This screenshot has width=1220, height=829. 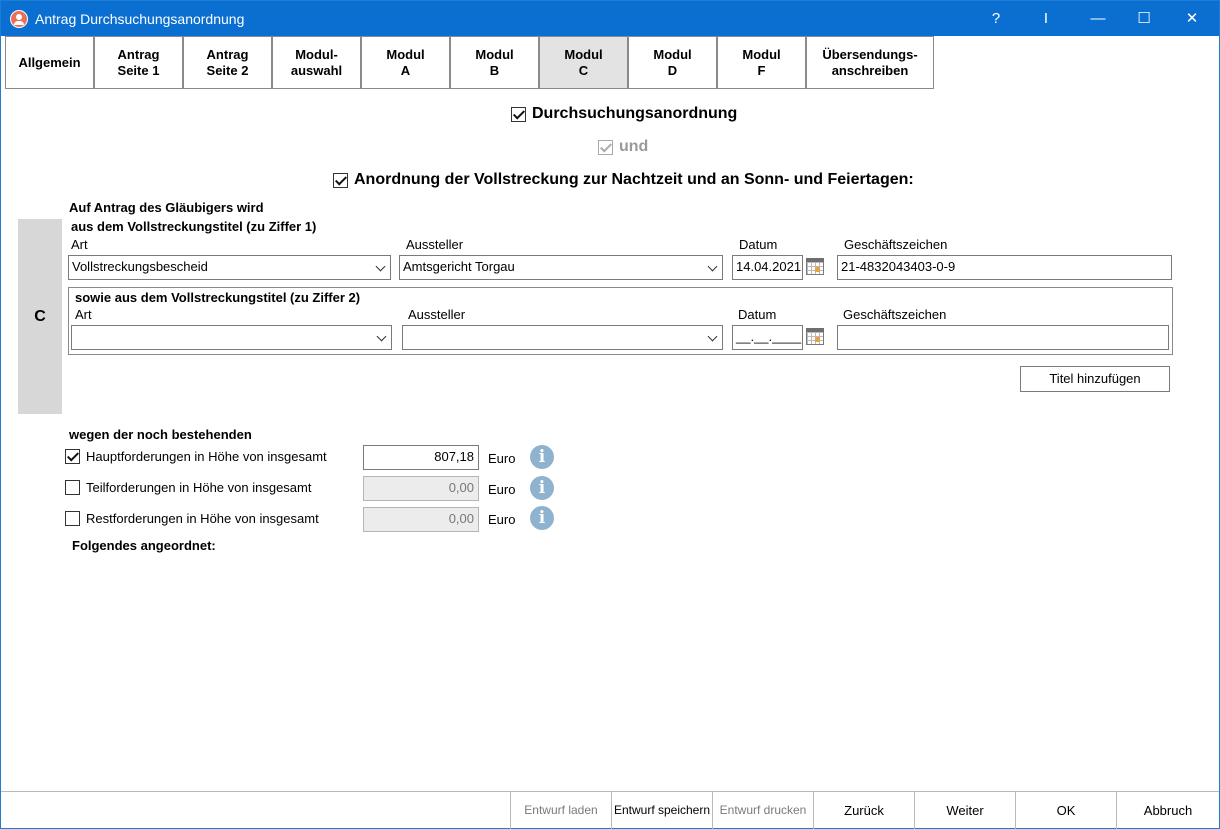 What do you see at coordinates (166, 207) in the screenshot?
I see `intro-text: Auf Antrag des Gläubigers wird` at bounding box center [166, 207].